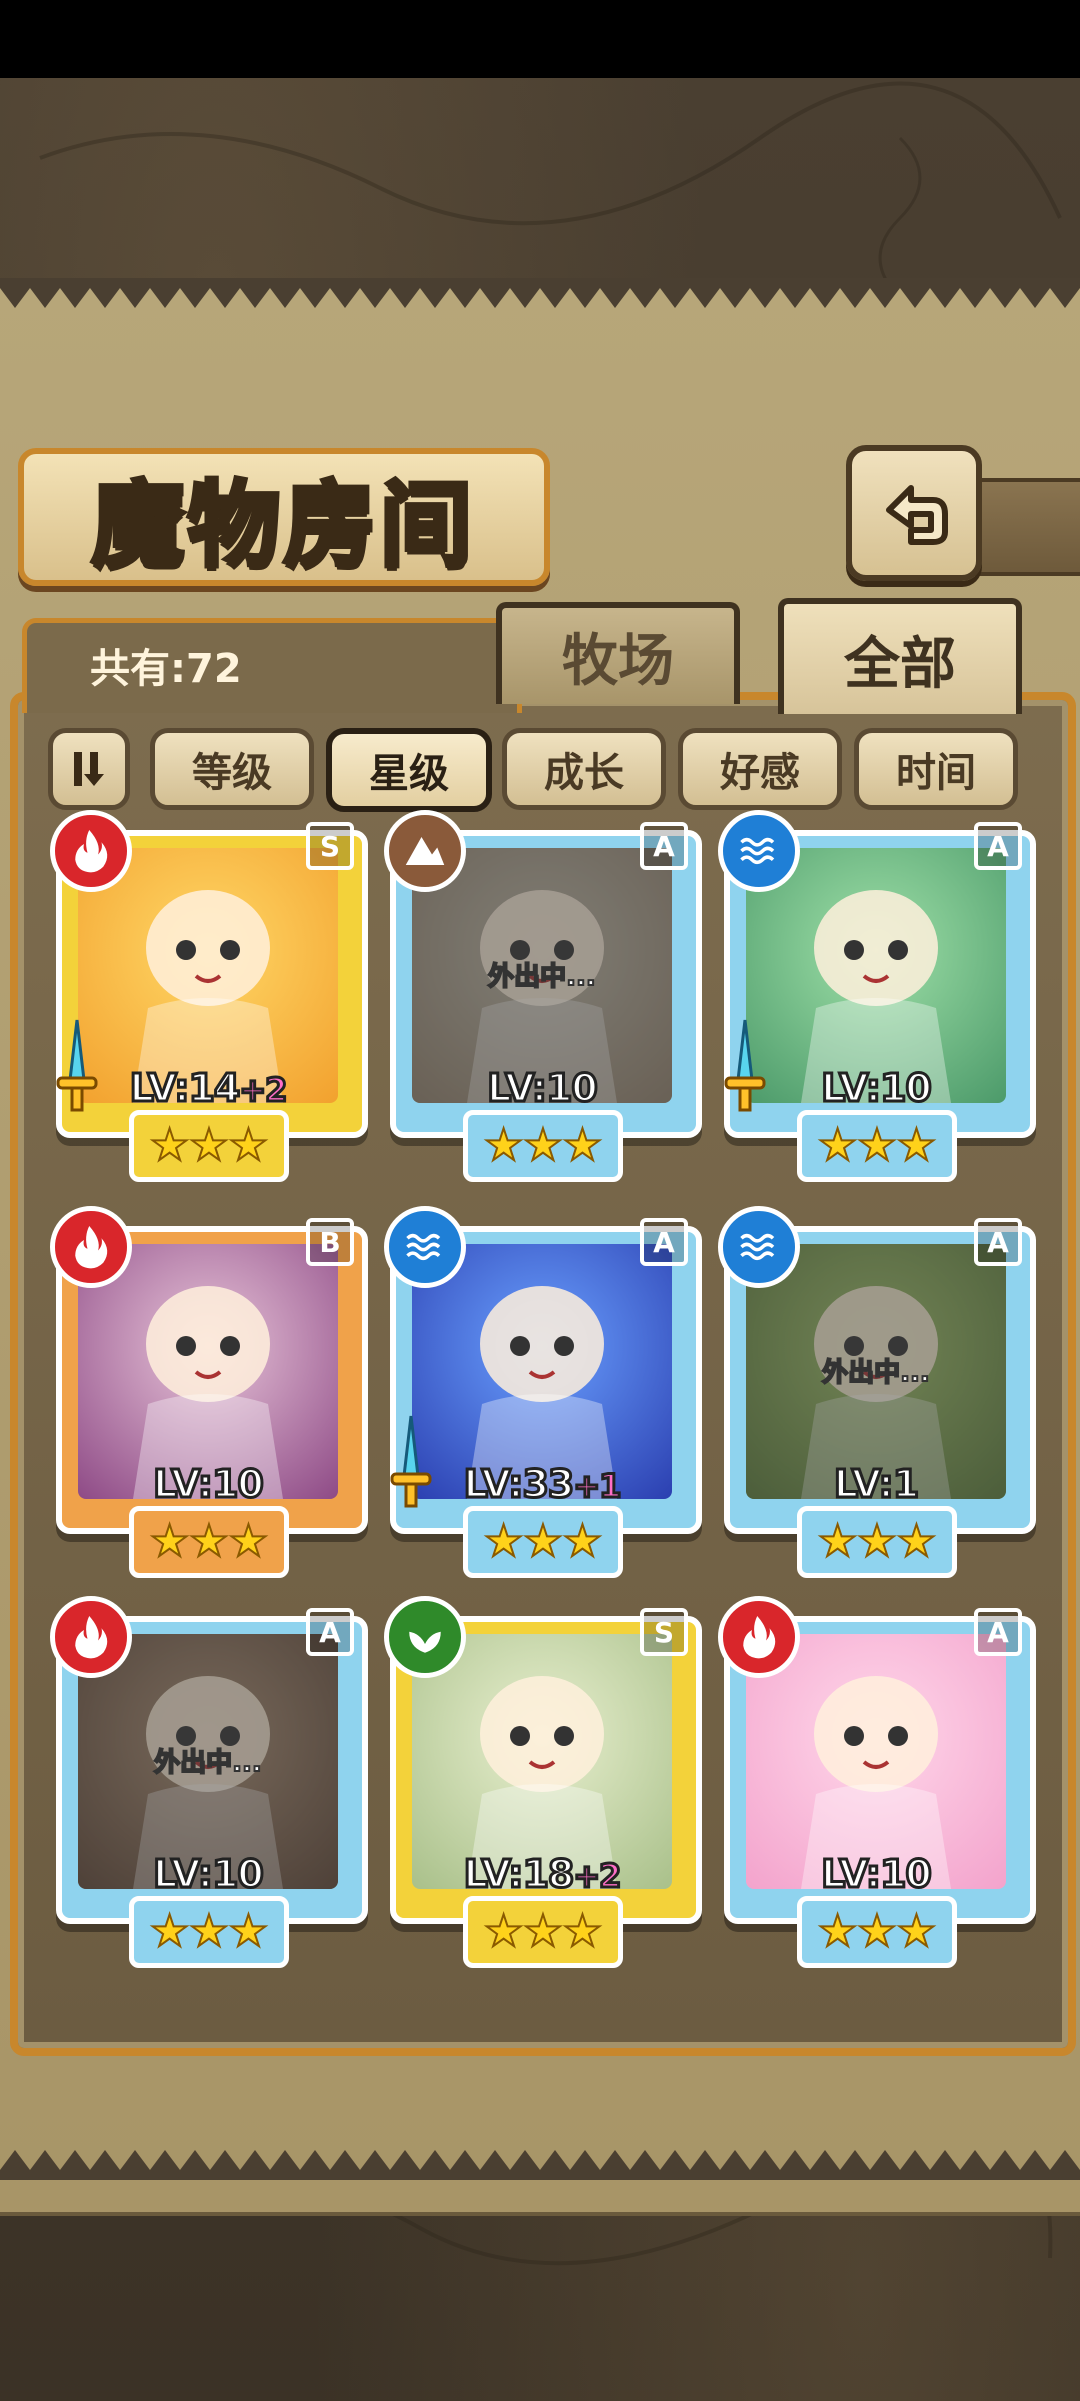  What do you see at coordinates (330, 1242) in the screenshot?
I see `rank-badge: B` at bounding box center [330, 1242].